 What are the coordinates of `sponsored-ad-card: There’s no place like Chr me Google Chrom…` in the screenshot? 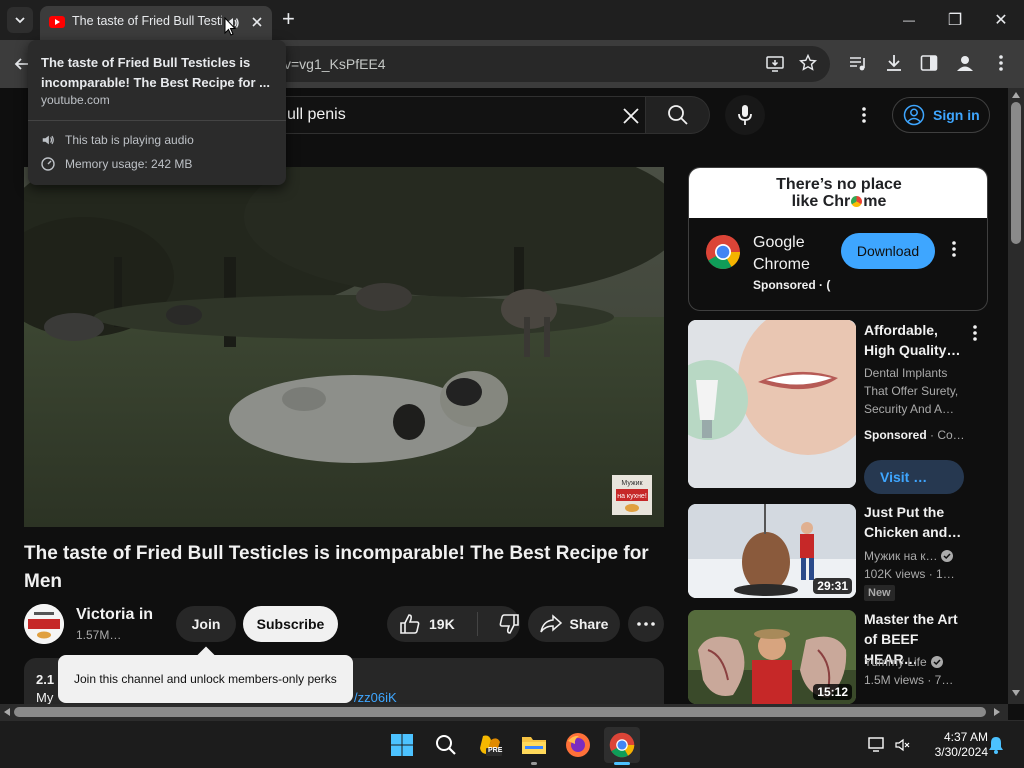 It's located at (838, 239).